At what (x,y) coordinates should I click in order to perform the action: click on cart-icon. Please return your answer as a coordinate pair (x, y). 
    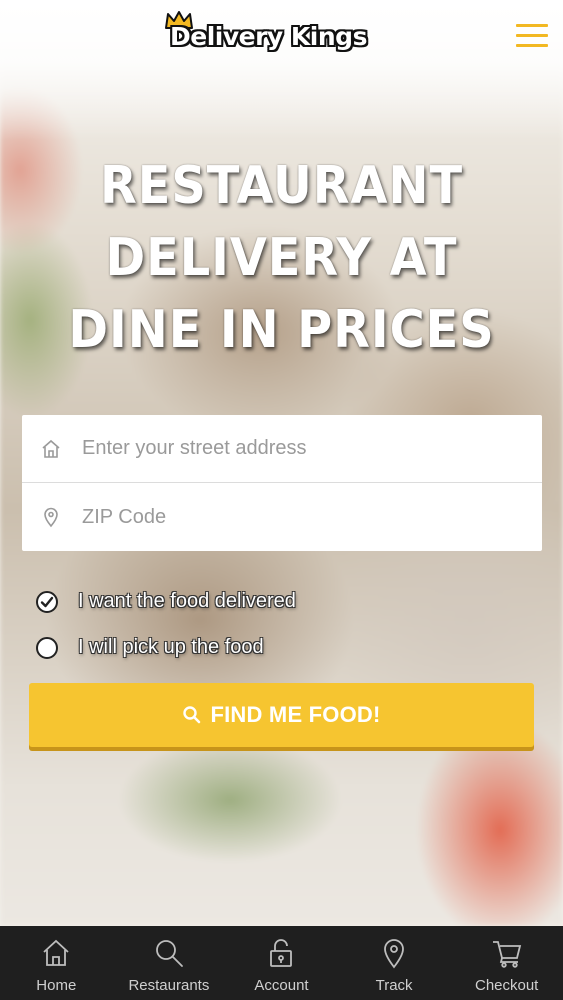
    Looking at the image, I should click on (506, 954).